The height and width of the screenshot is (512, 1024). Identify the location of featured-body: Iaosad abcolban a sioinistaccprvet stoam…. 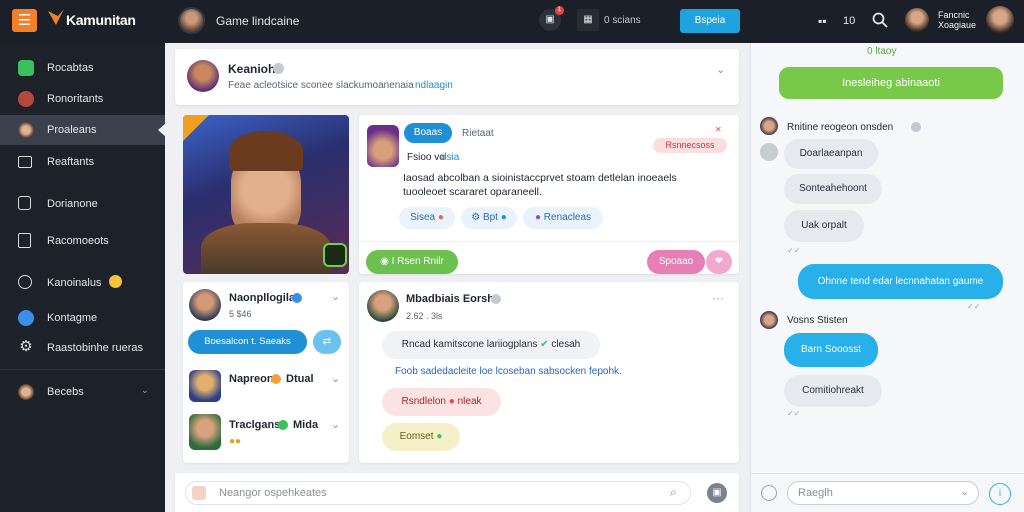
(540, 185).